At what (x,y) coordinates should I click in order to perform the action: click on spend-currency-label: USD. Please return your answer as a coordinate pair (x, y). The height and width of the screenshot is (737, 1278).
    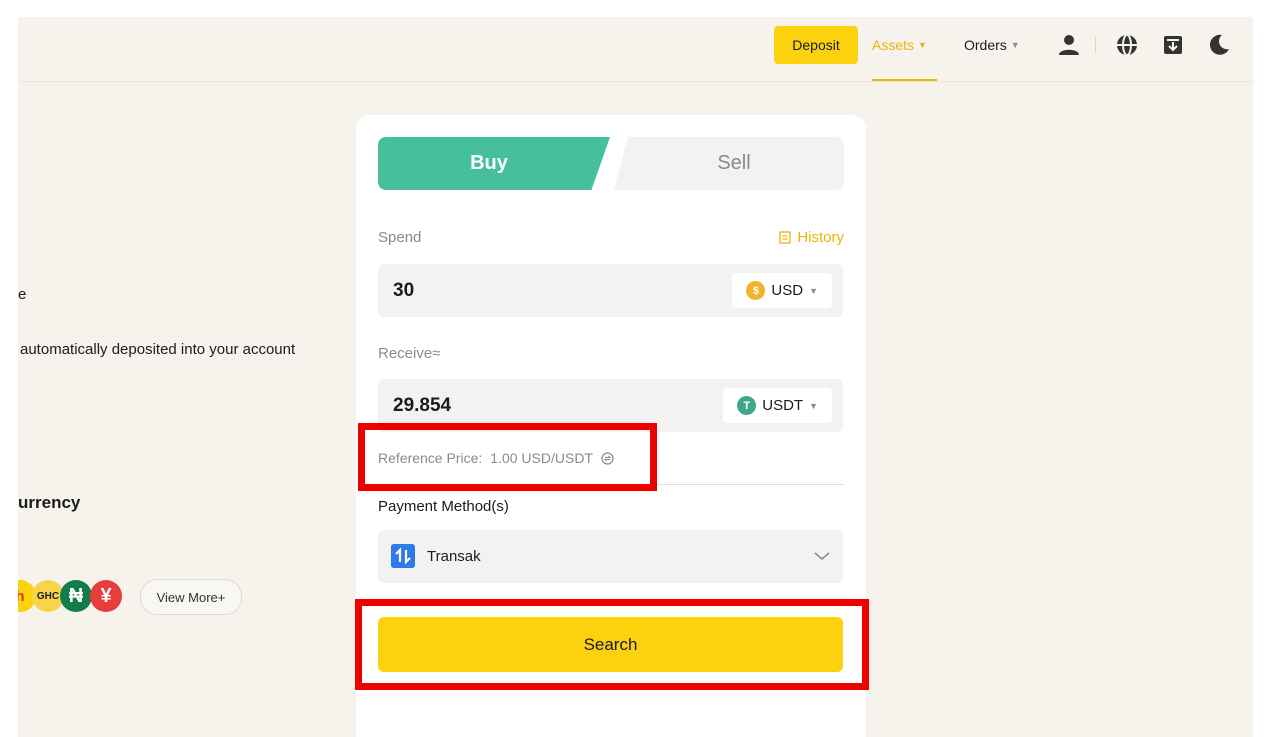
    Looking at the image, I should click on (787, 290).